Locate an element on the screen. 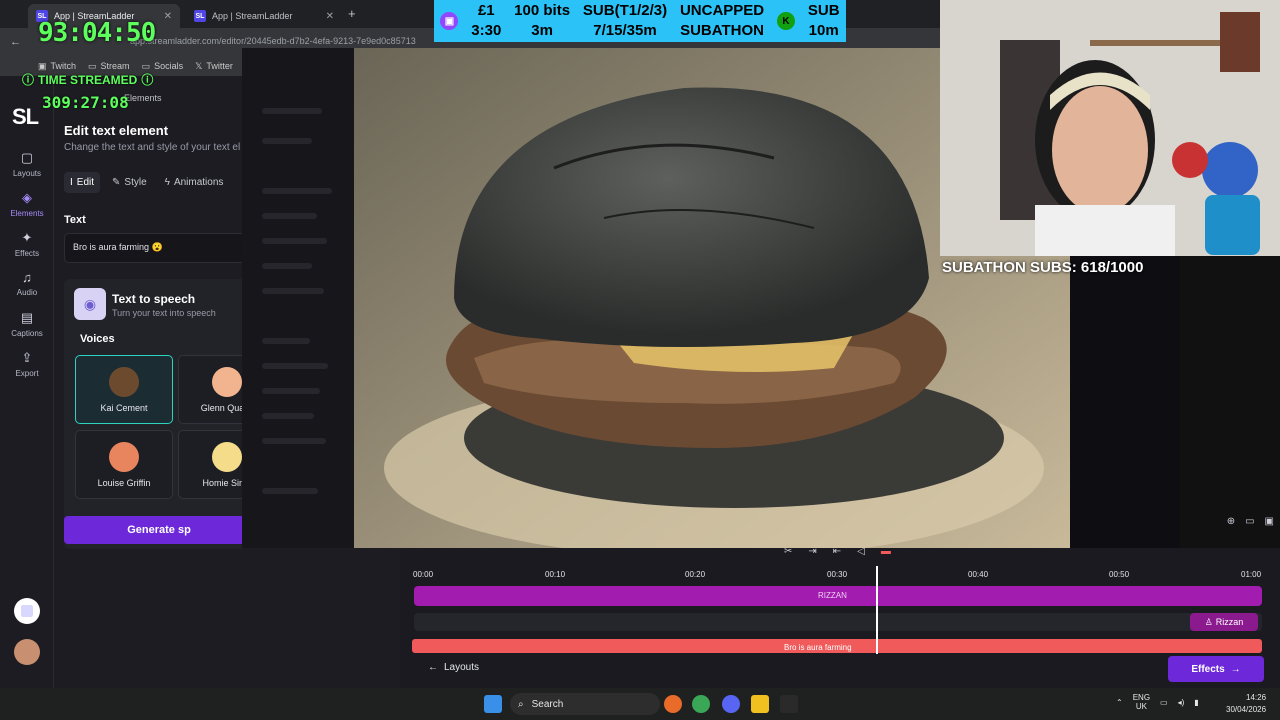  panel-title: Edit text element is located at coordinates (116, 130).